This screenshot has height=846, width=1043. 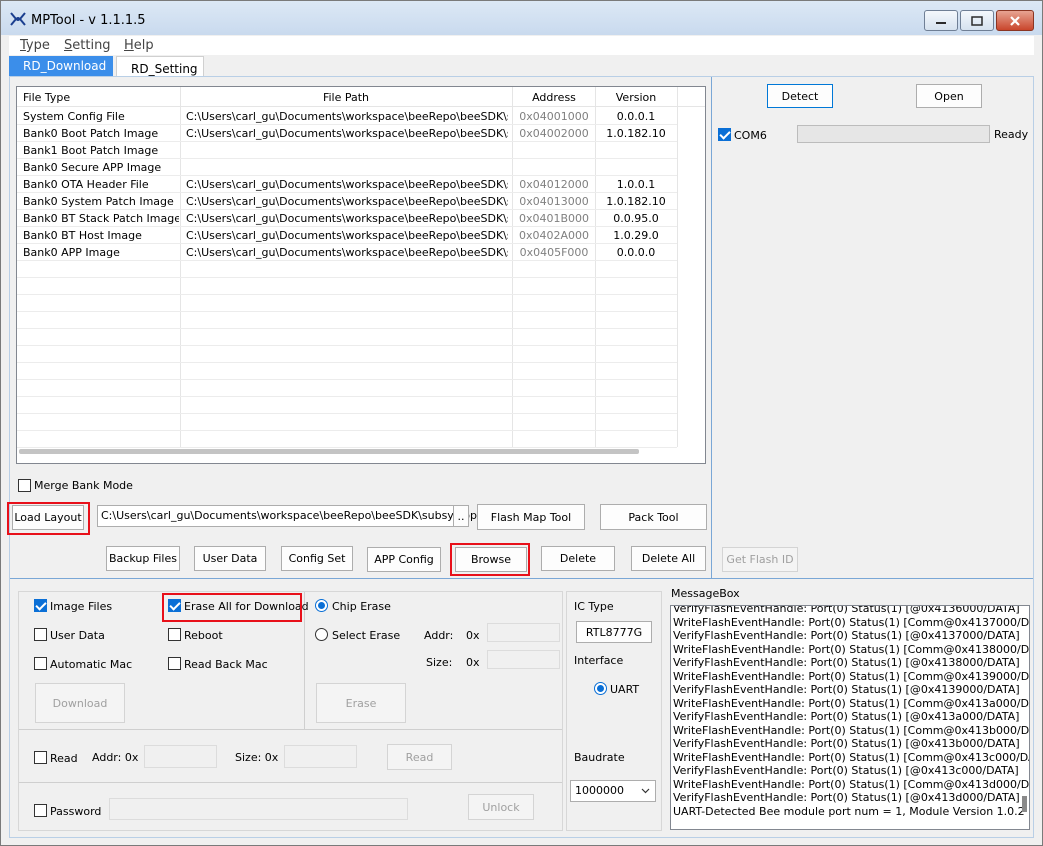 I want to click on erase-button: Erase, so click(x=361, y=703).